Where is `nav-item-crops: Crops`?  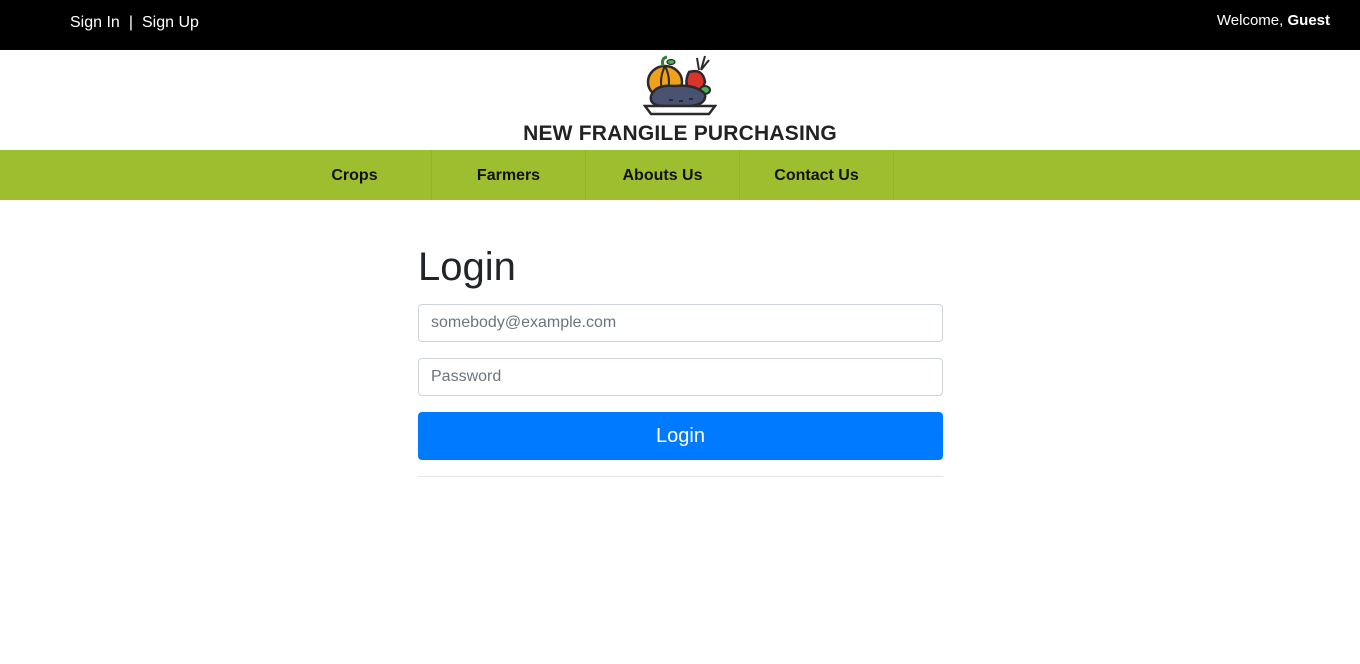
nav-item-crops: Crops is located at coordinates (355, 175).